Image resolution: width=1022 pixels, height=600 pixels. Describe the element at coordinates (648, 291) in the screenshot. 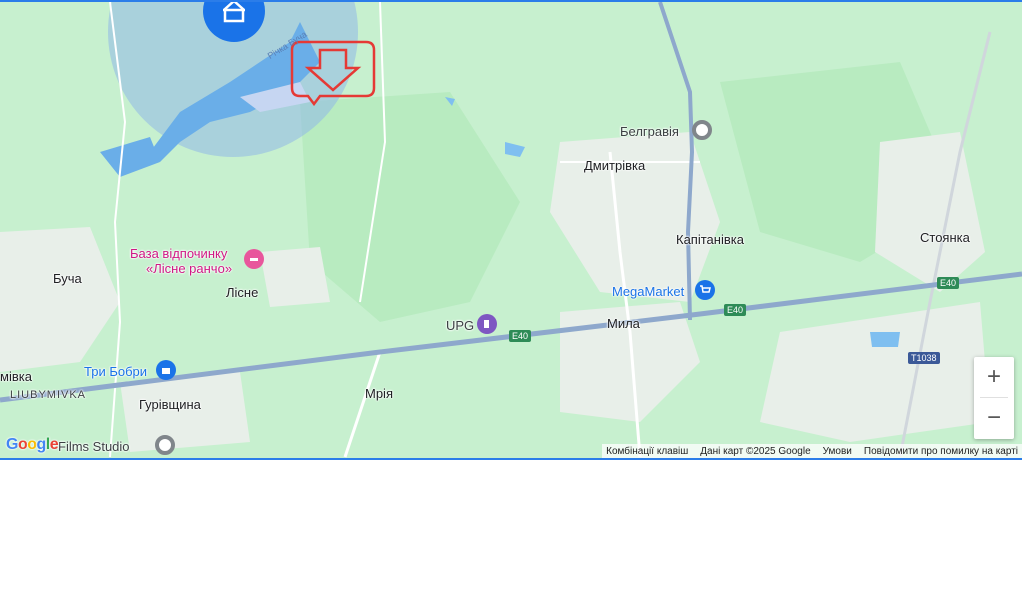

I see `megamarket-label: MegaMarket` at that location.